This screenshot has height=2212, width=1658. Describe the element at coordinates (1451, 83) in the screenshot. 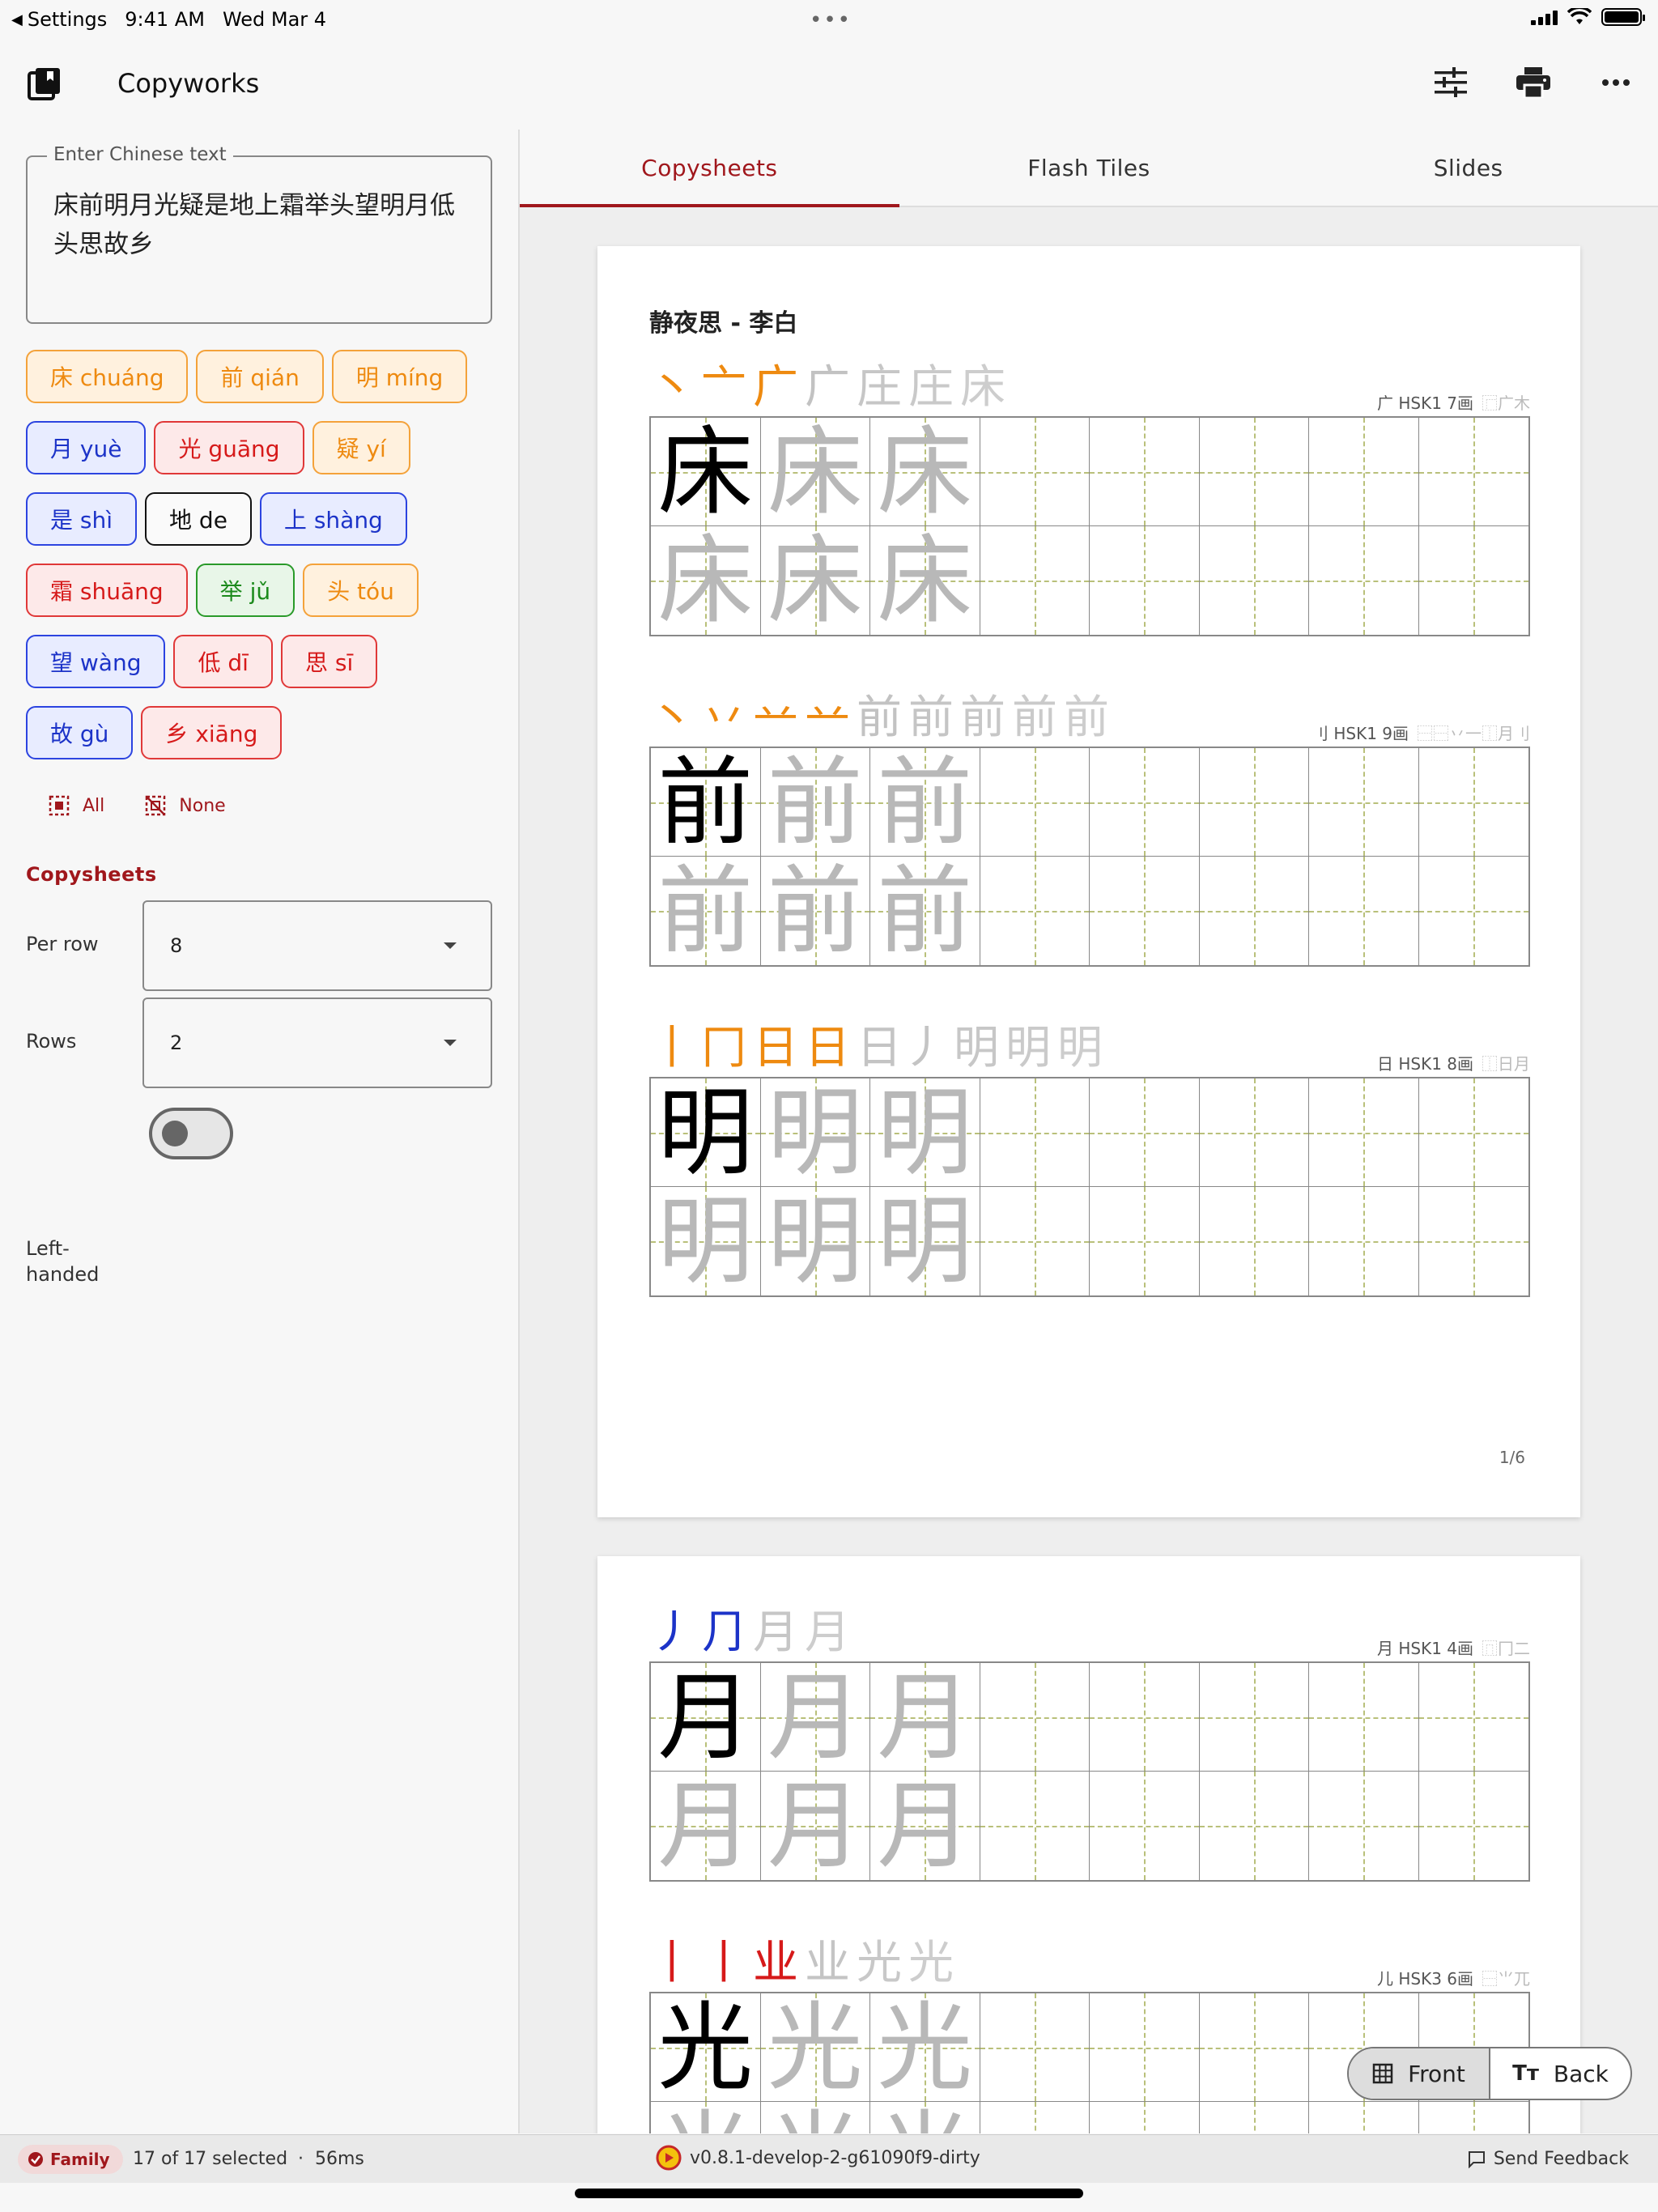

I see `tune-settings-icon` at that location.